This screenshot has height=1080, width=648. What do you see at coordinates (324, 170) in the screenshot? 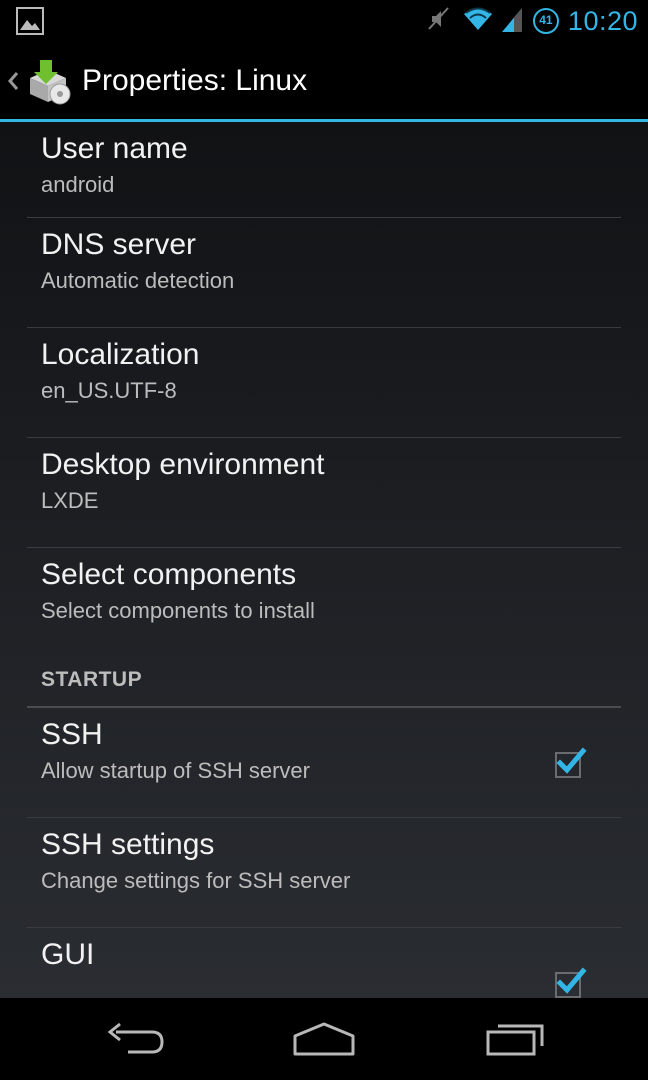
I see `pref-user-name: User name android` at bounding box center [324, 170].